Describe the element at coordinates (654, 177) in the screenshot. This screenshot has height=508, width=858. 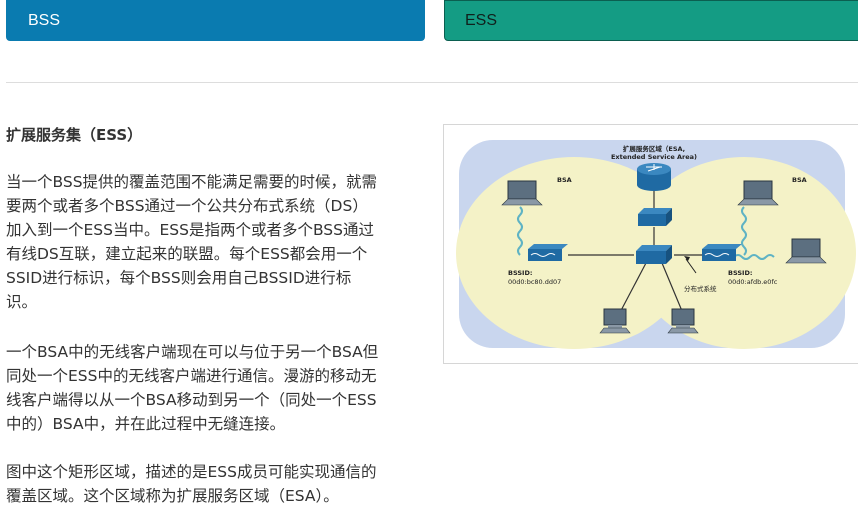
I see `router-icon` at that location.